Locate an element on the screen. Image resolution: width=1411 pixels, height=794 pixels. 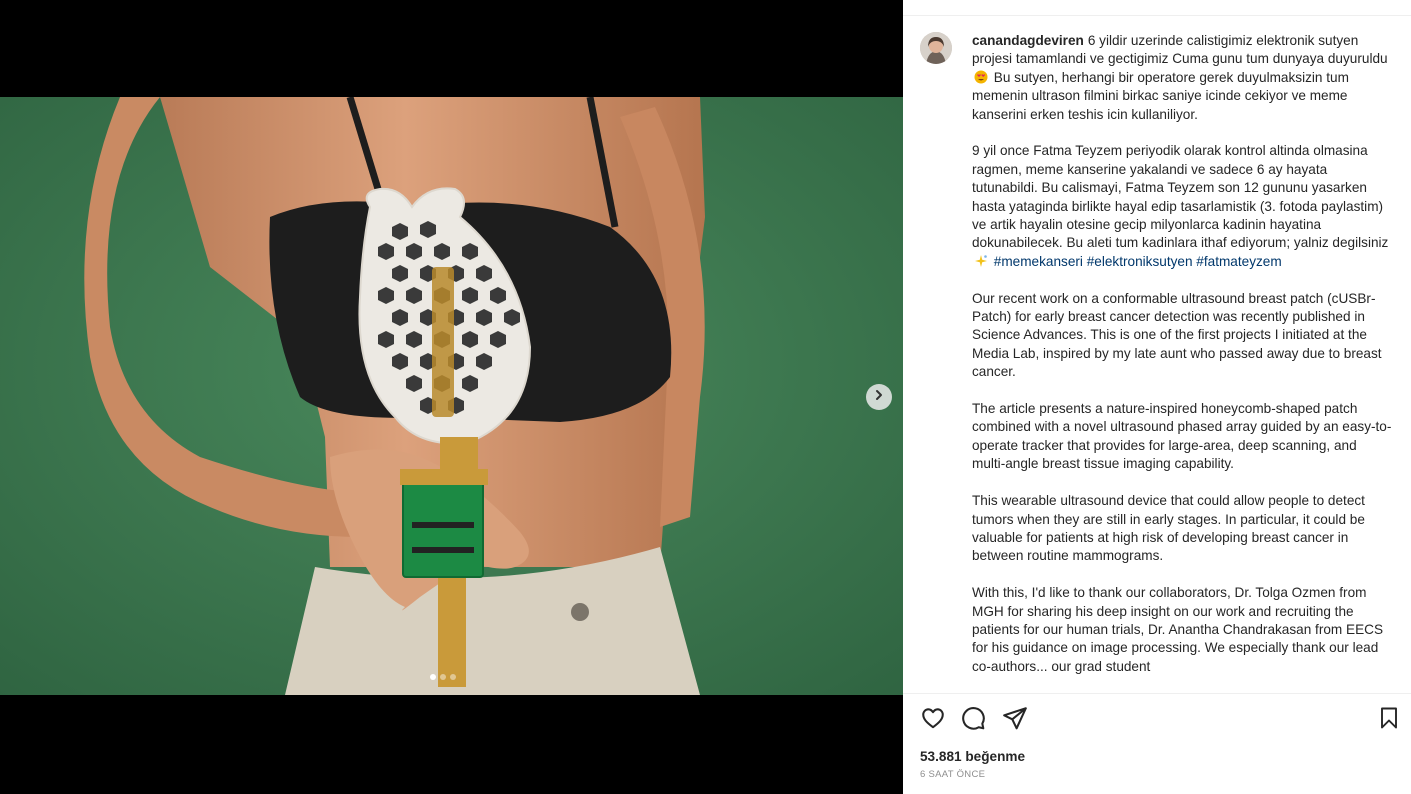
heart-eyes-emoji is located at coordinates (981, 77).